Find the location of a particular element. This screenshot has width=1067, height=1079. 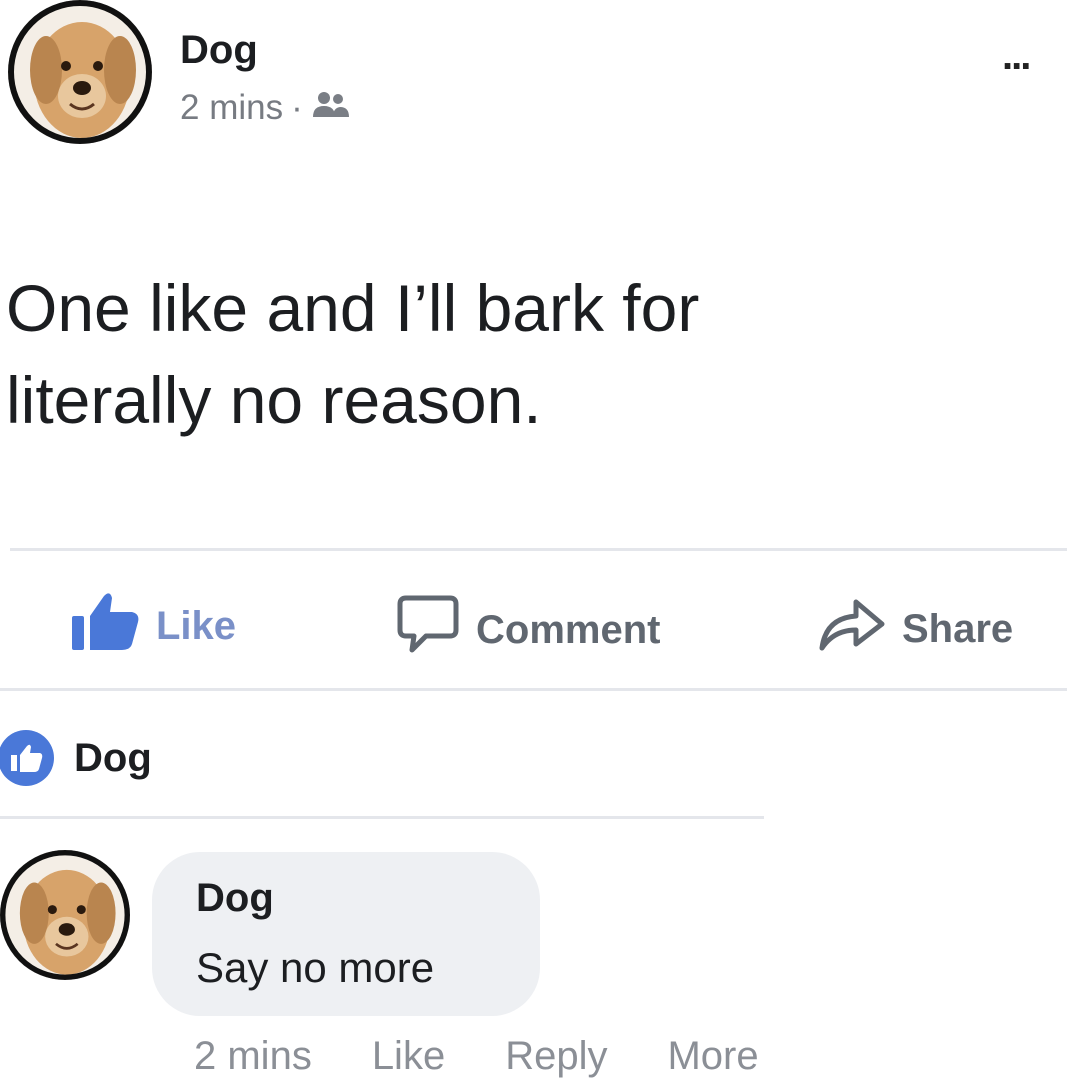

friends-icon is located at coordinates (331, 108).